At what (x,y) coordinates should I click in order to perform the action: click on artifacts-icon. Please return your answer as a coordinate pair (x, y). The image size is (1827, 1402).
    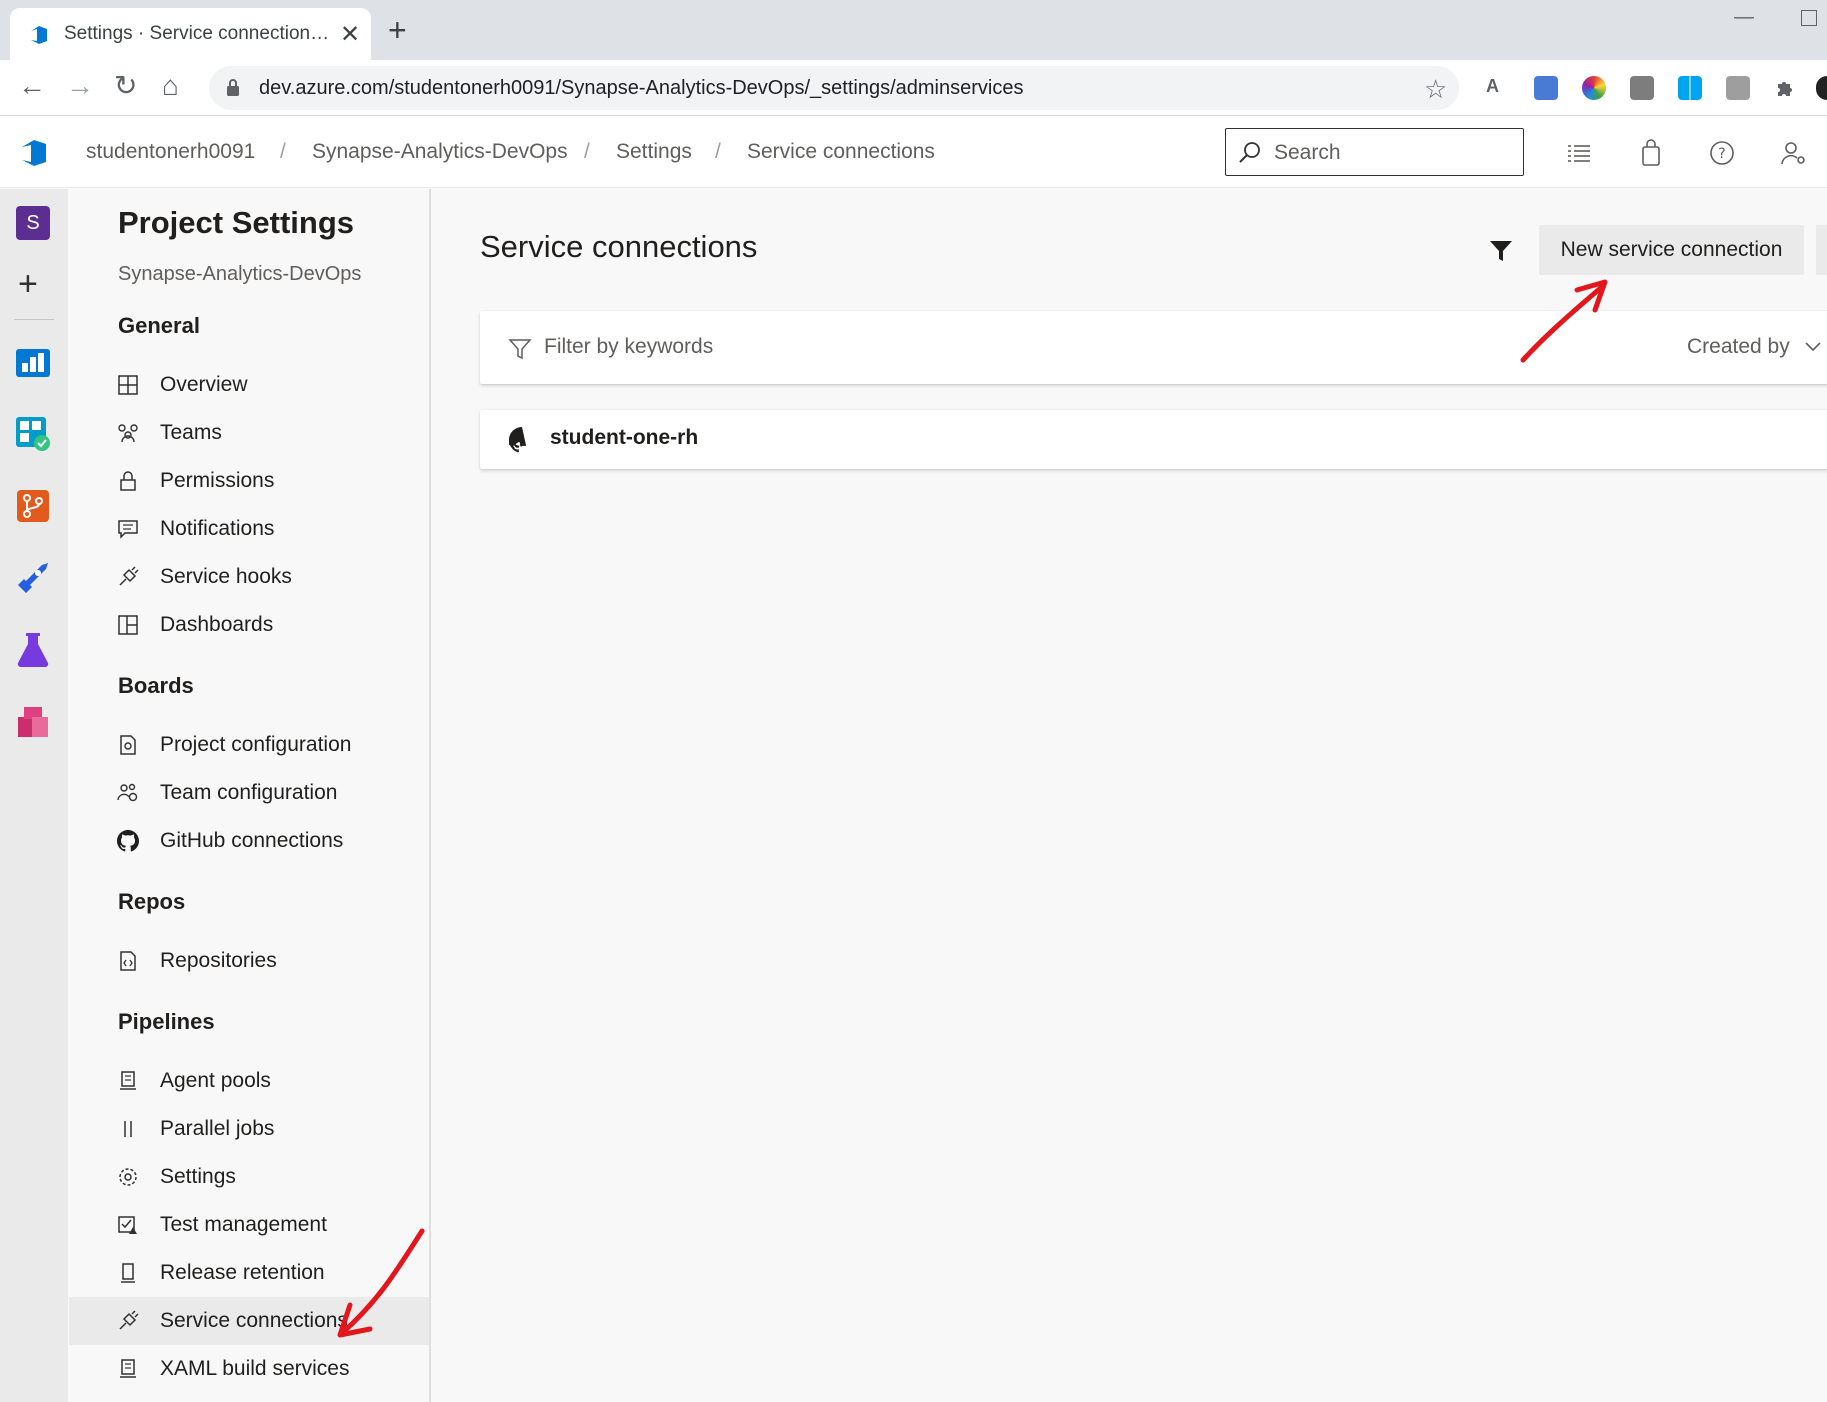
    Looking at the image, I should click on (33, 722).